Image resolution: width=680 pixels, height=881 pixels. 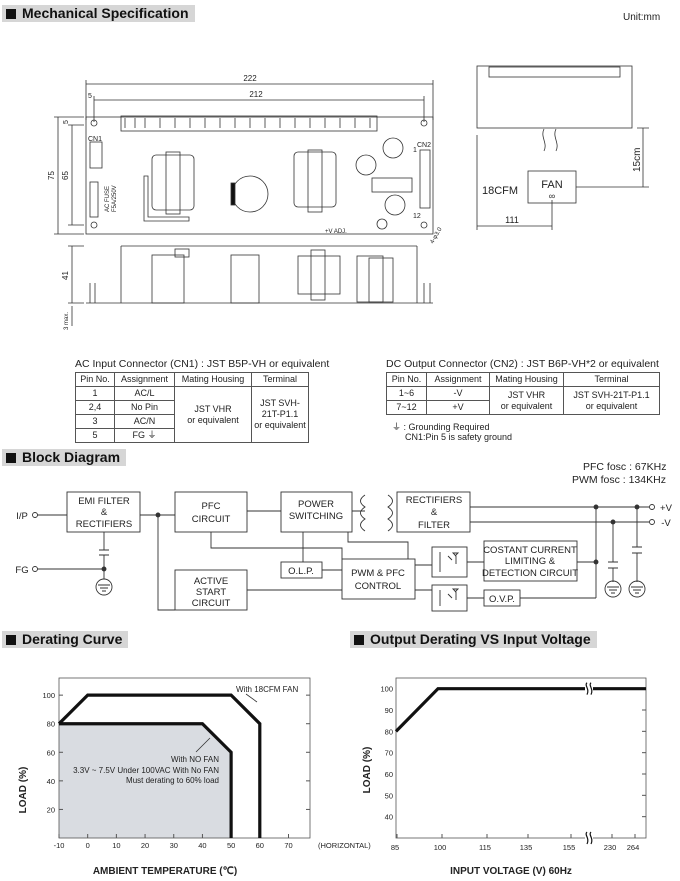 What do you see at coordinates (172, 780) in the screenshot?
I see `annotation-line: Must derating to 60% load` at bounding box center [172, 780].